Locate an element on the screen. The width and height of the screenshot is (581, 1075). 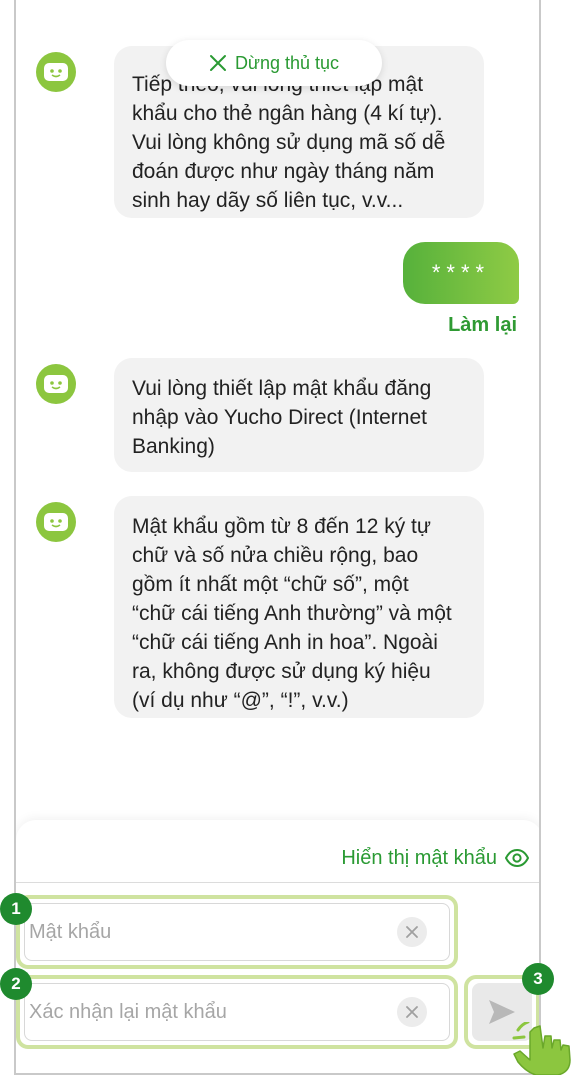
hand-pointer-icon is located at coordinates (541, 1048).